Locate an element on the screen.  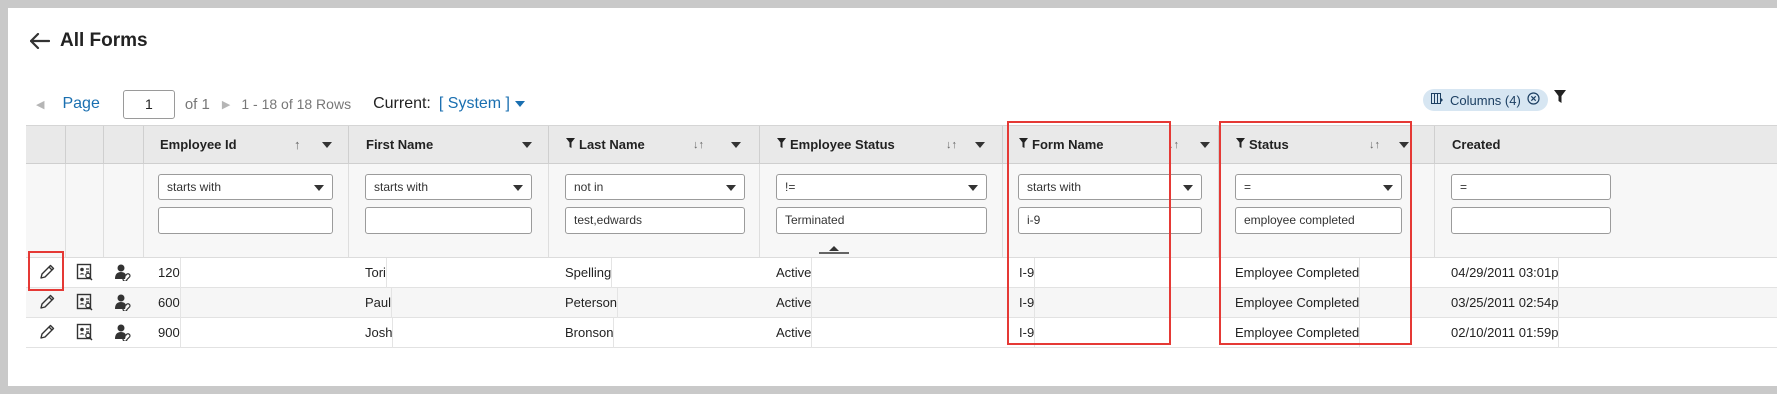
current-view-value: [ System ] is located at coordinates (474, 103).